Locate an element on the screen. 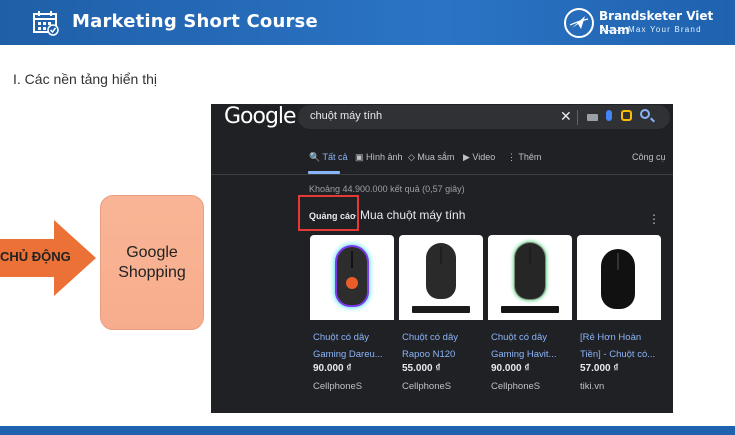  tab-label: Video is located at coordinates (484, 157).